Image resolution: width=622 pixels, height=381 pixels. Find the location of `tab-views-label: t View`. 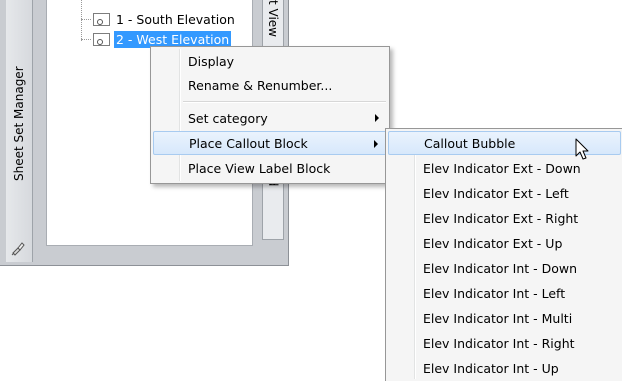

tab-views-label: t View is located at coordinates (273, 18).